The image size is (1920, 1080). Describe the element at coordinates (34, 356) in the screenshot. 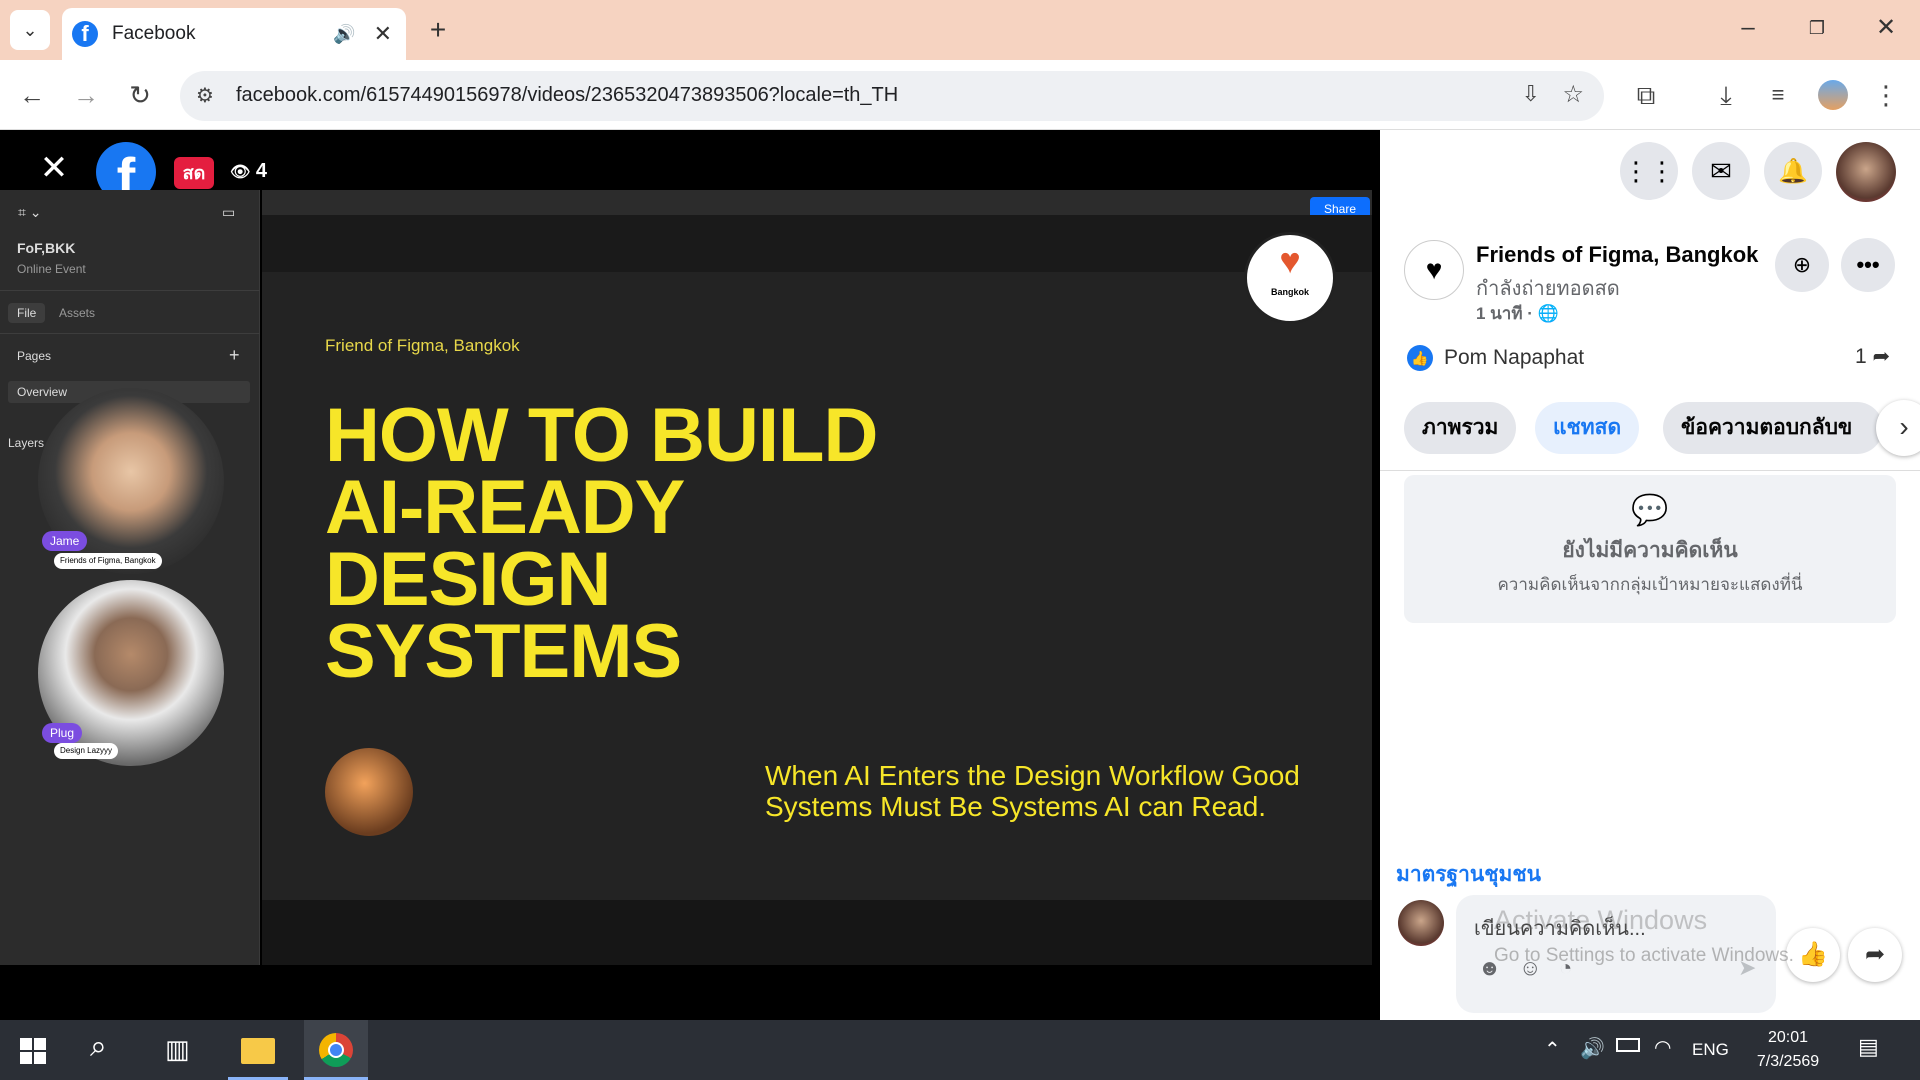

I see `figma-pages-label: Pages` at that location.